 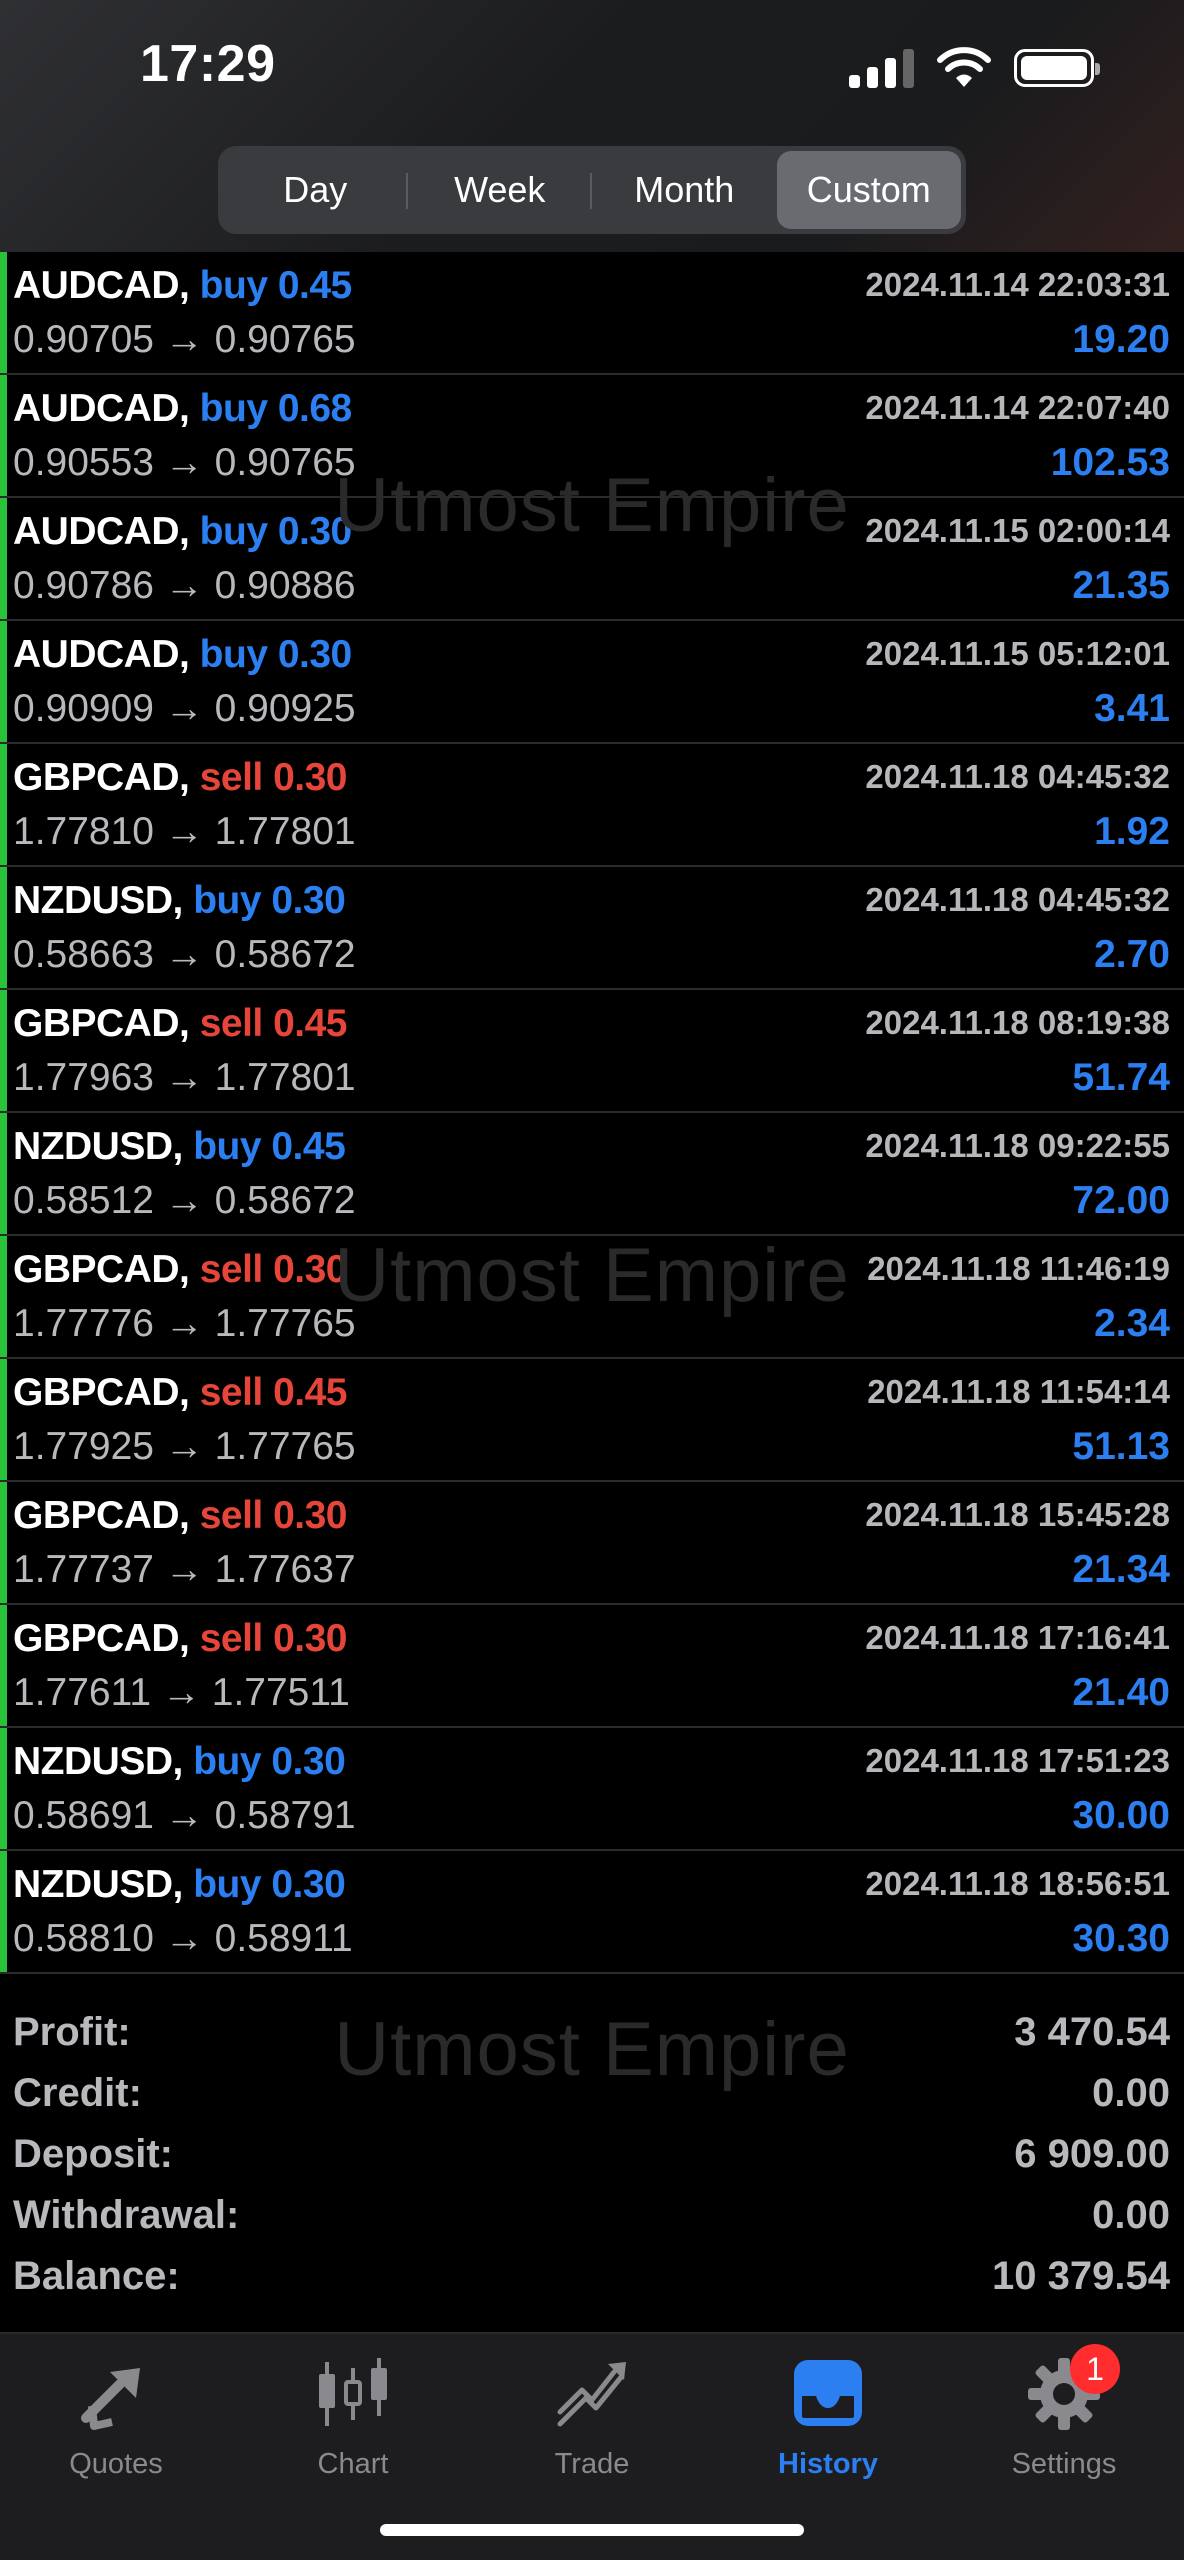 What do you see at coordinates (77, 2093) in the screenshot?
I see `summary-label: Credit:` at bounding box center [77, 2093].